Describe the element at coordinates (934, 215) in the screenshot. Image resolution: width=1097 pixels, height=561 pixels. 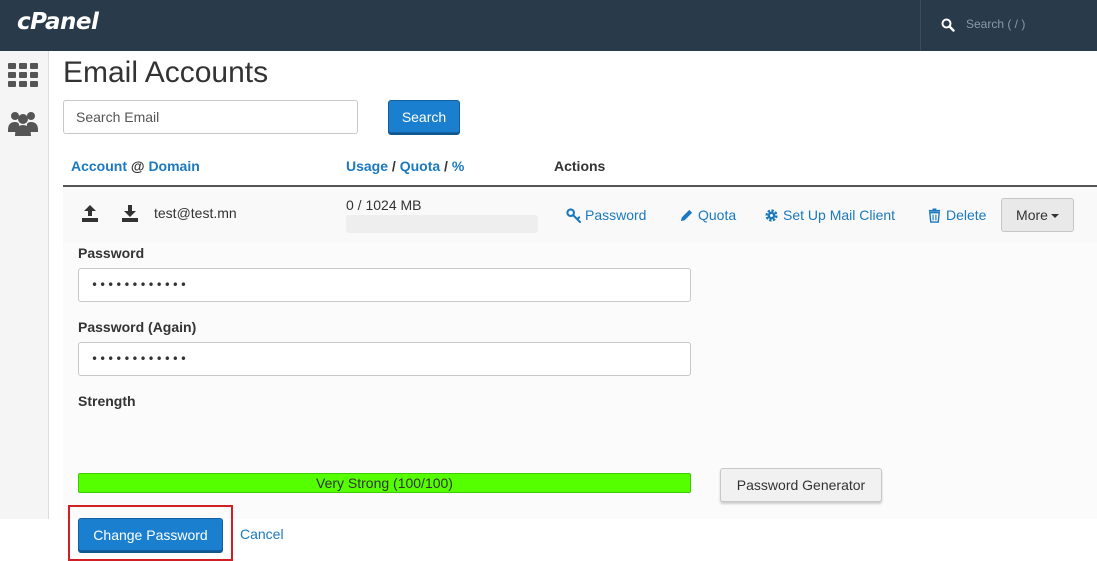
I see `trash-icon` at that location.